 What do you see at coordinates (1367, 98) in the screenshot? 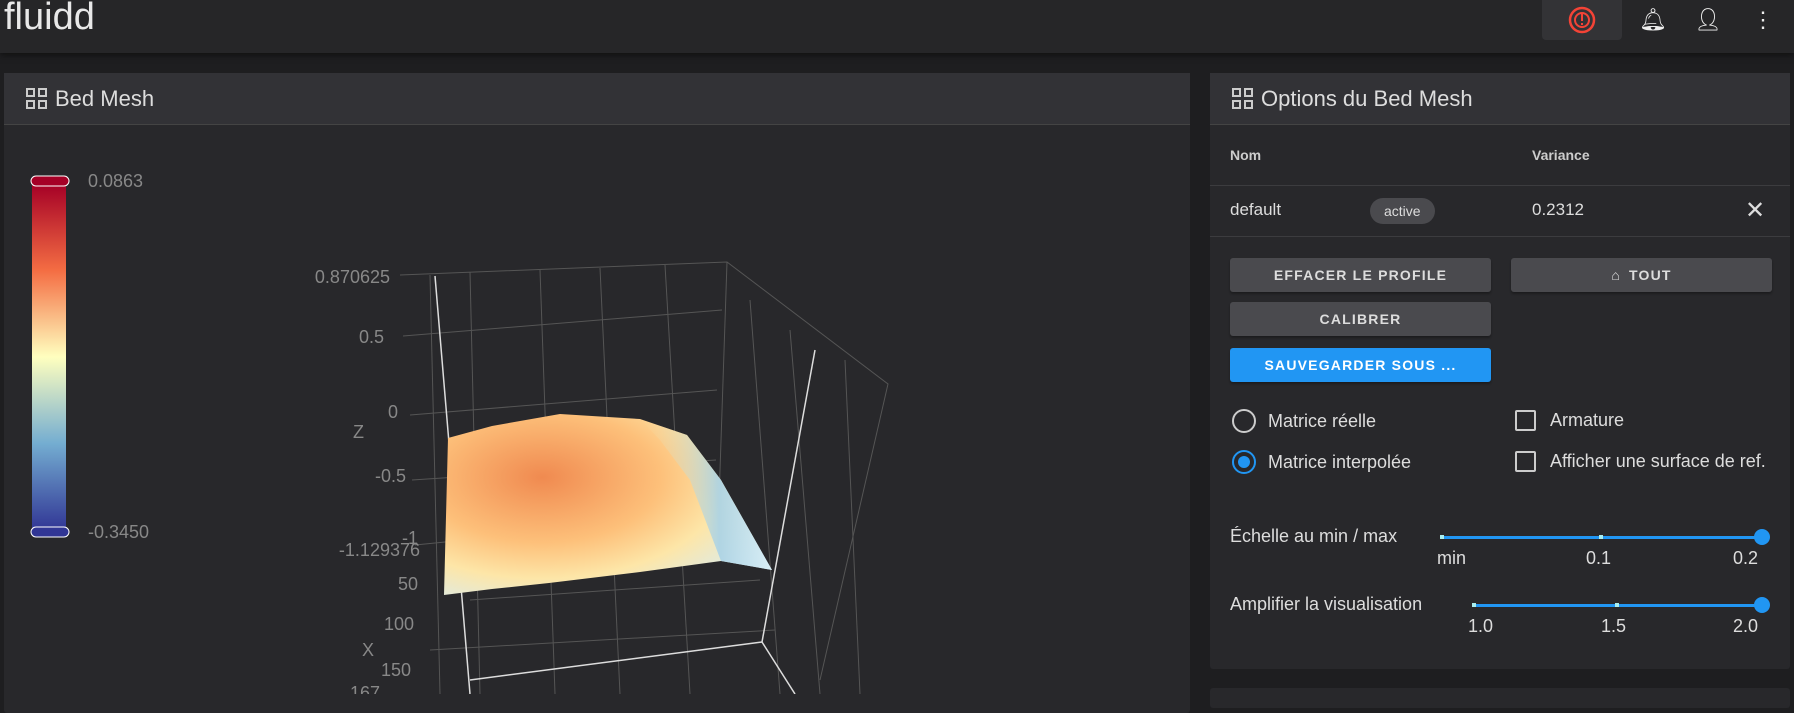
I see `panel-title: Options du Bed Mesh` at bounding box center [1367, 98].